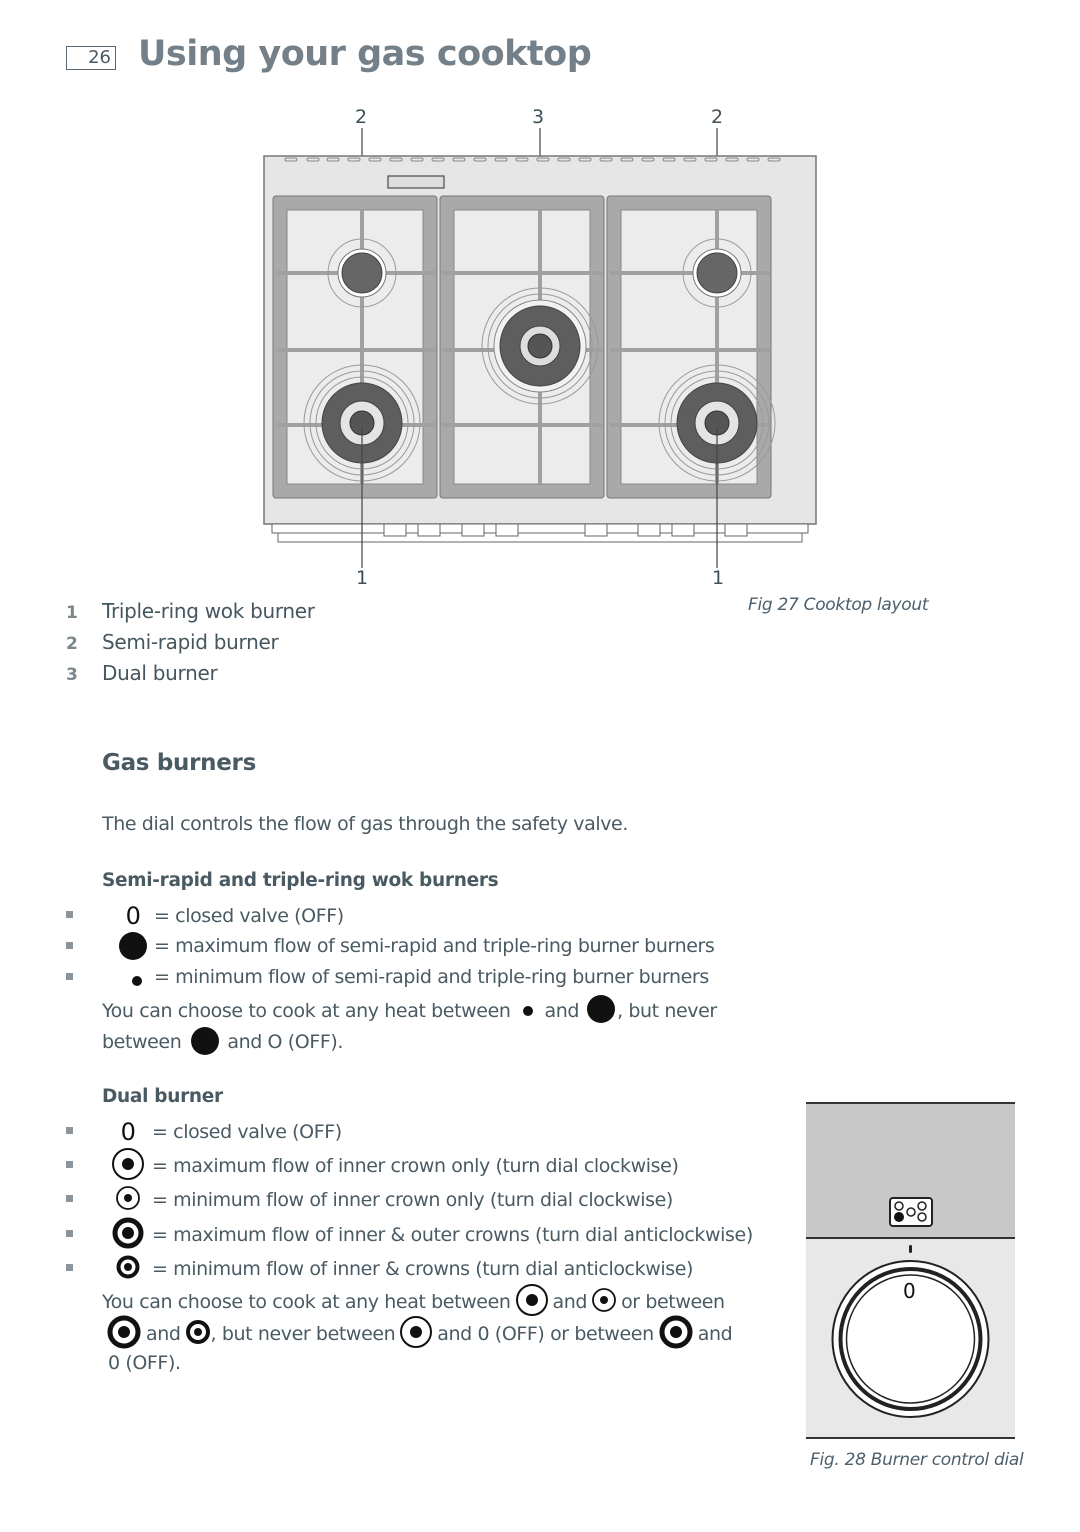 Image resolution: width=1080 pixels, height=1532 pixels. Describe the element at coordinates (667, 1011) in the screenshot. I see `note-text: , but never` at that location.